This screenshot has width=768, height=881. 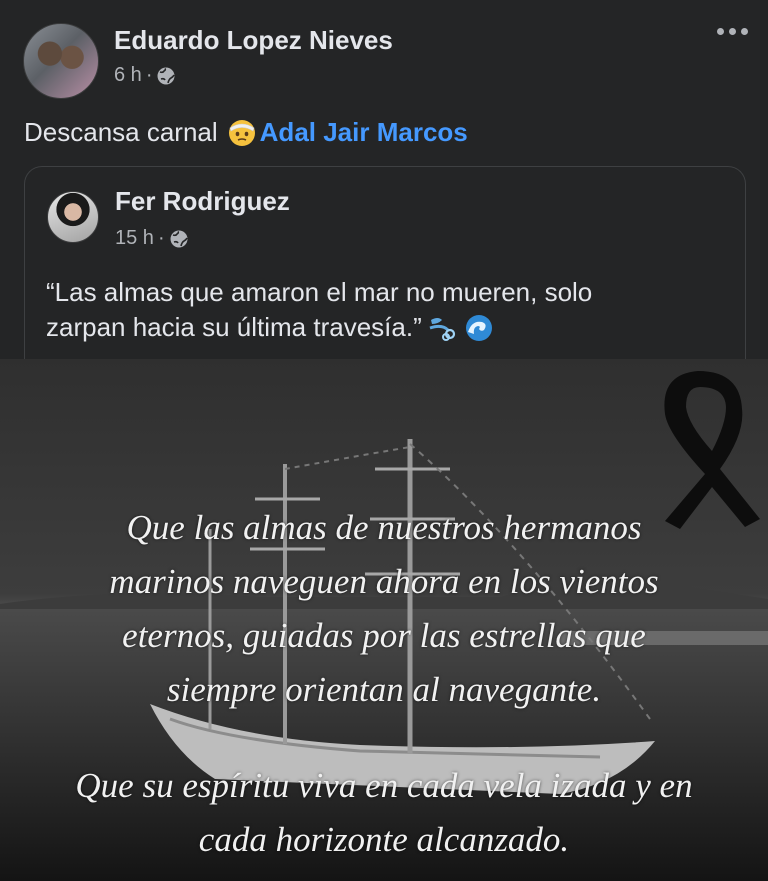 I want to click on water-wave-emoji, so click(x=478, y=328).